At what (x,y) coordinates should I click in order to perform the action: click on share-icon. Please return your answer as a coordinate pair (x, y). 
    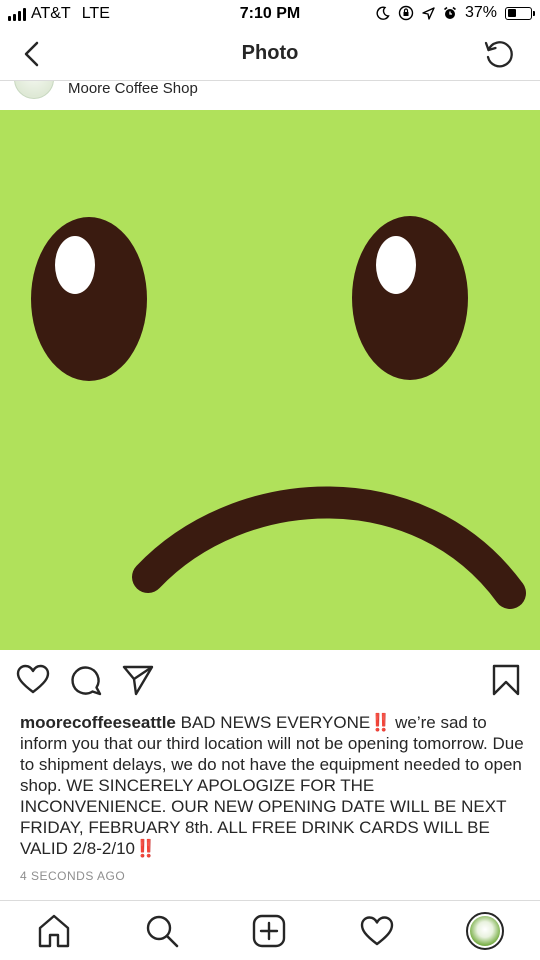
    Looking at the image, I should click on (138, 680).